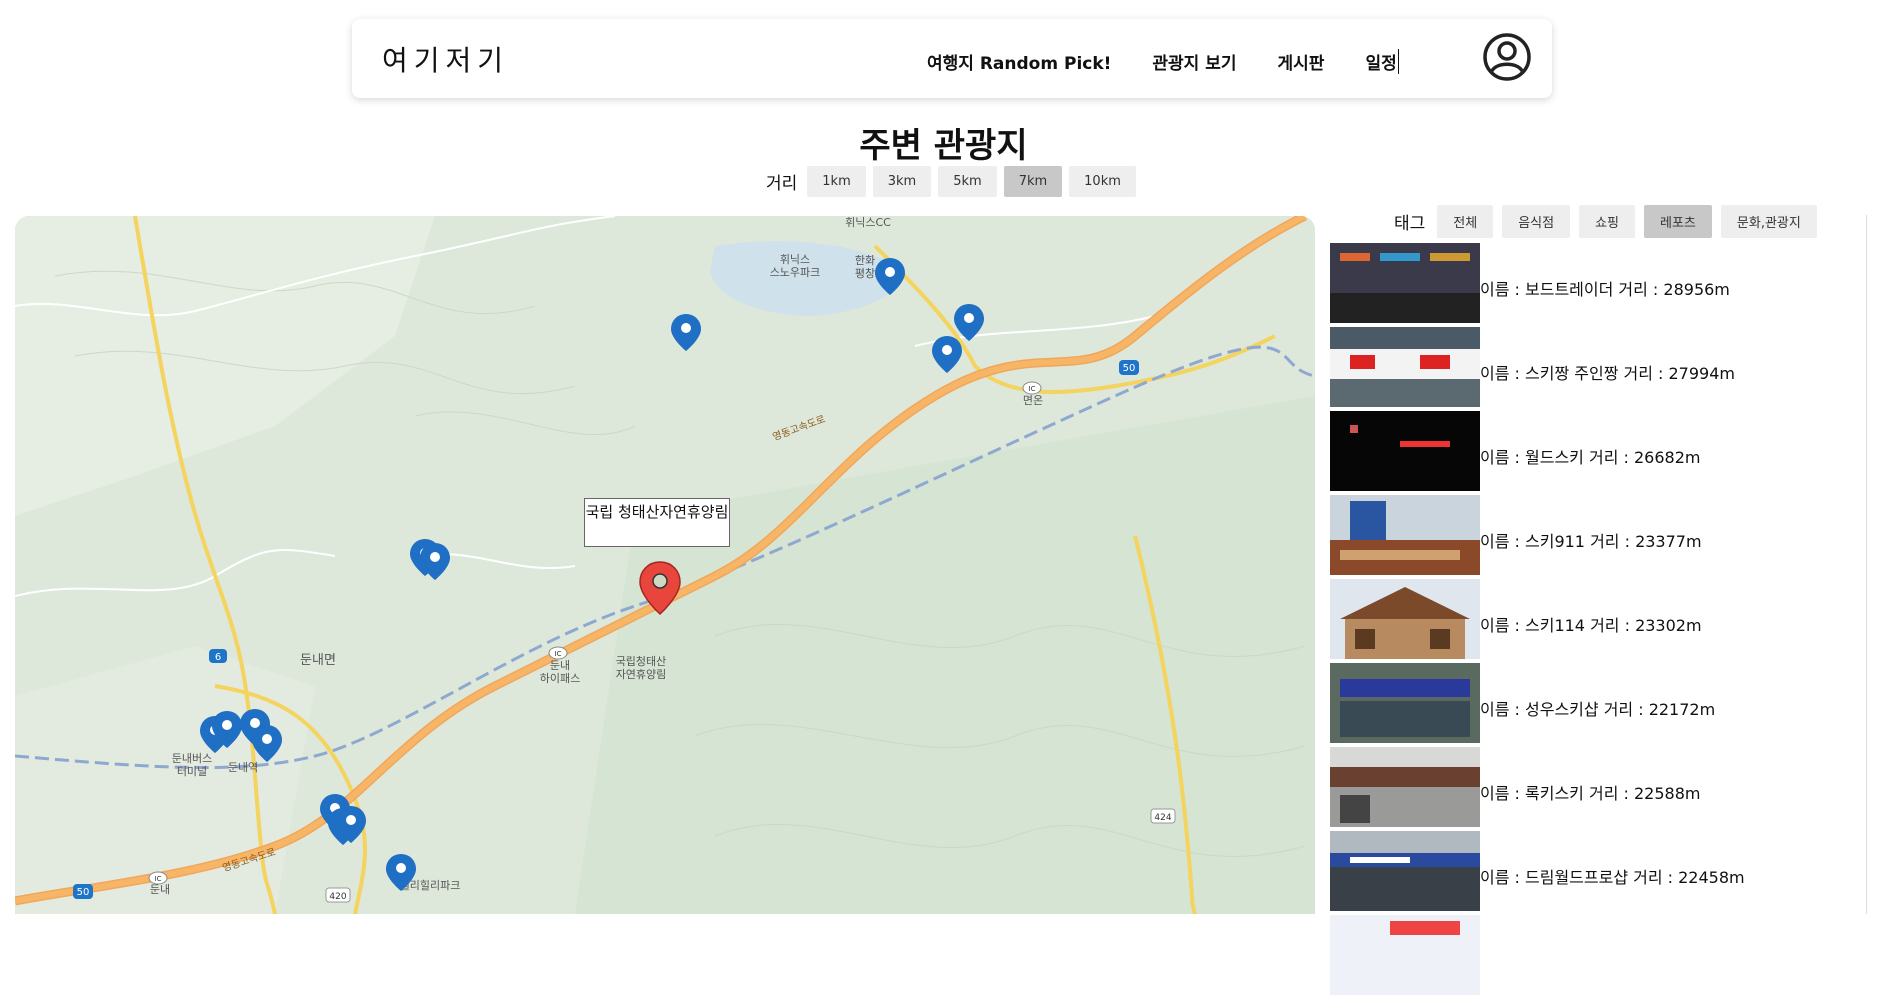 The width and height of the screenshot is (1887, 999). I want to click on ic-badge-2: IC, so click(558, 653).